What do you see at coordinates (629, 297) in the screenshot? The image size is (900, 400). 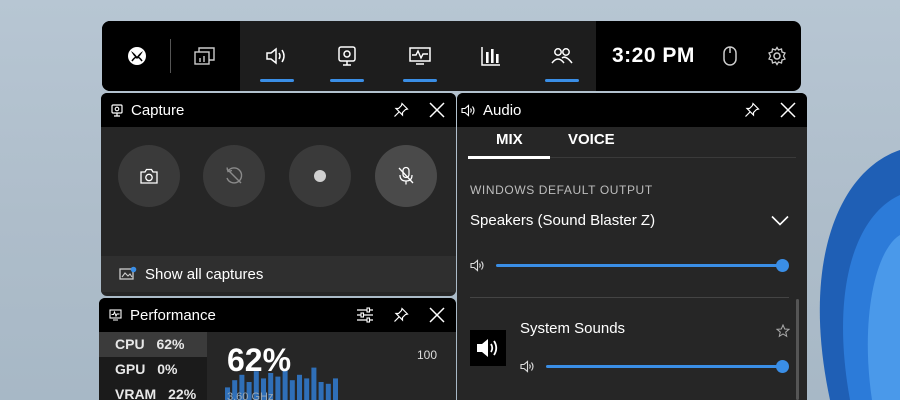 I see `section-divider` at bounding box center [629, 297].